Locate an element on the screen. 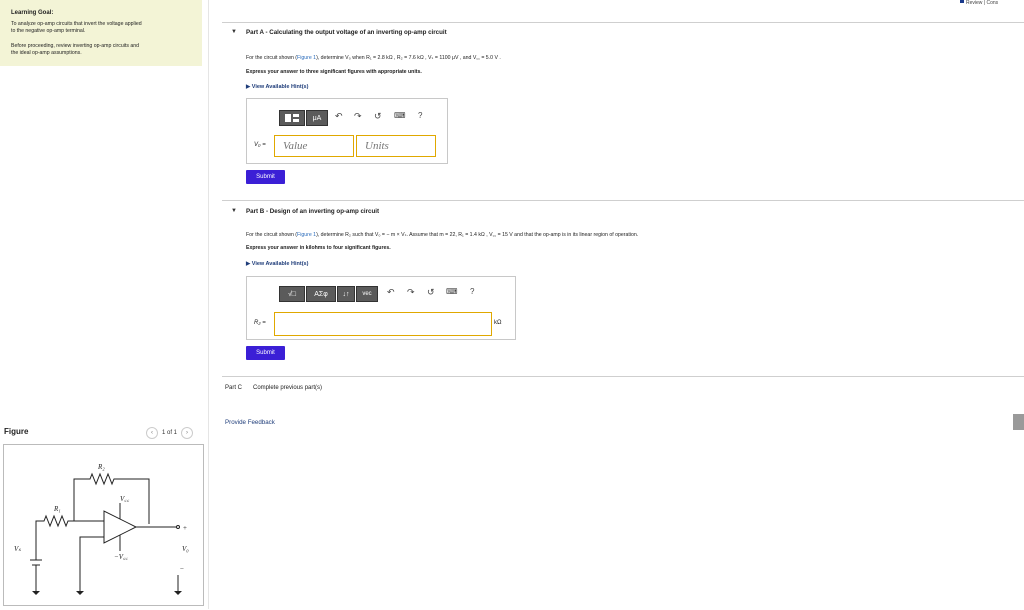  part-b-divider is located at coordinates (623, 201).